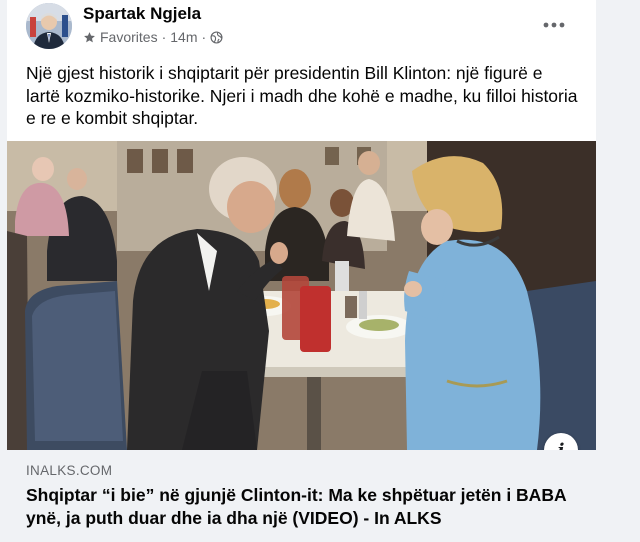 The height and width of the screenshot is (542, 640). What do you see at coordinates (142, 14) in the screenshot?
I see `author-name: Spartak Ngjela` at bounding box center [142, 14].